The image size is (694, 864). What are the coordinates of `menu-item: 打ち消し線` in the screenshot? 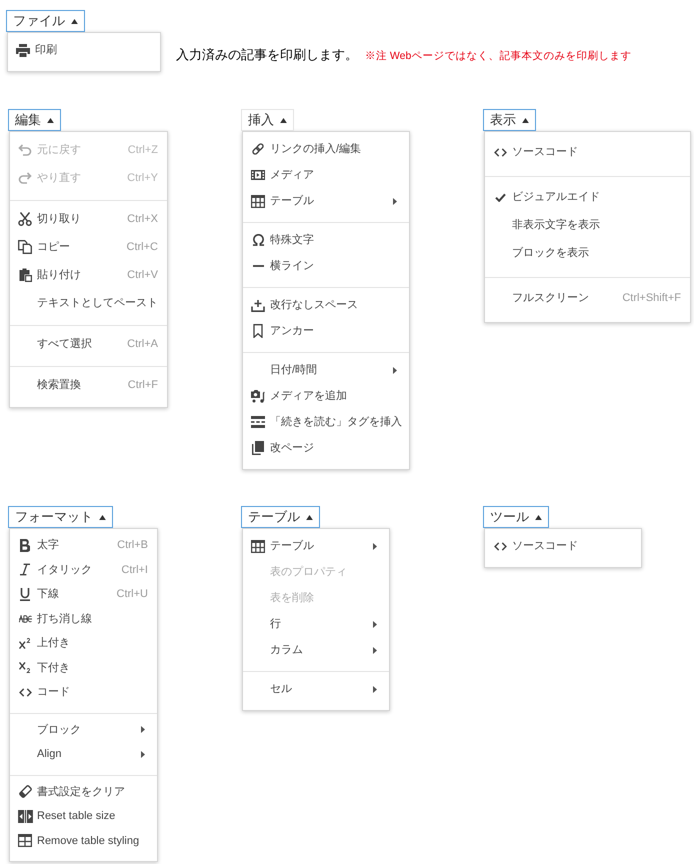 It's located at (83, 618).